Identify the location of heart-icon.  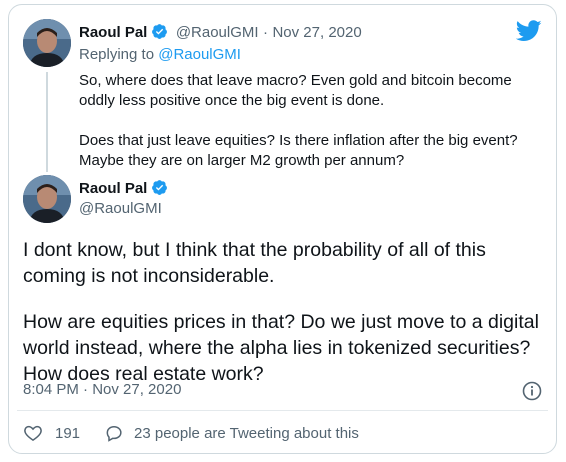
(33, 433).